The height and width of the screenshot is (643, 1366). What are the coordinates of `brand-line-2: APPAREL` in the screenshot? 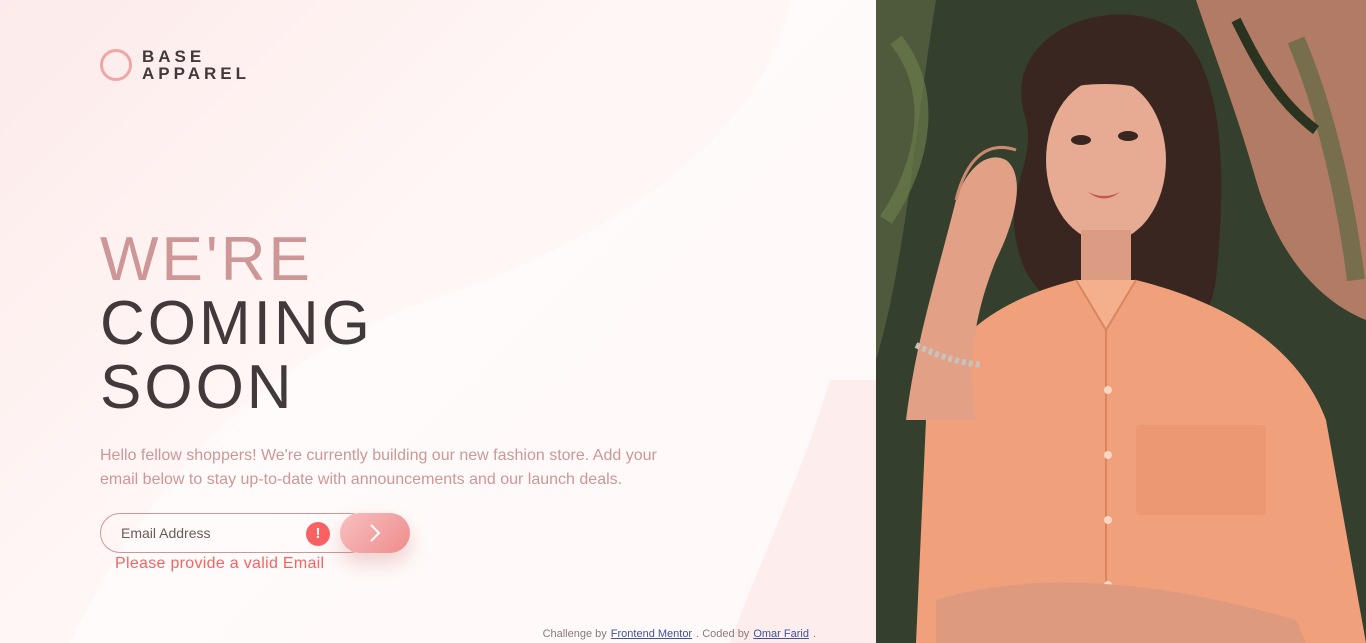 It's located at (196, 73).